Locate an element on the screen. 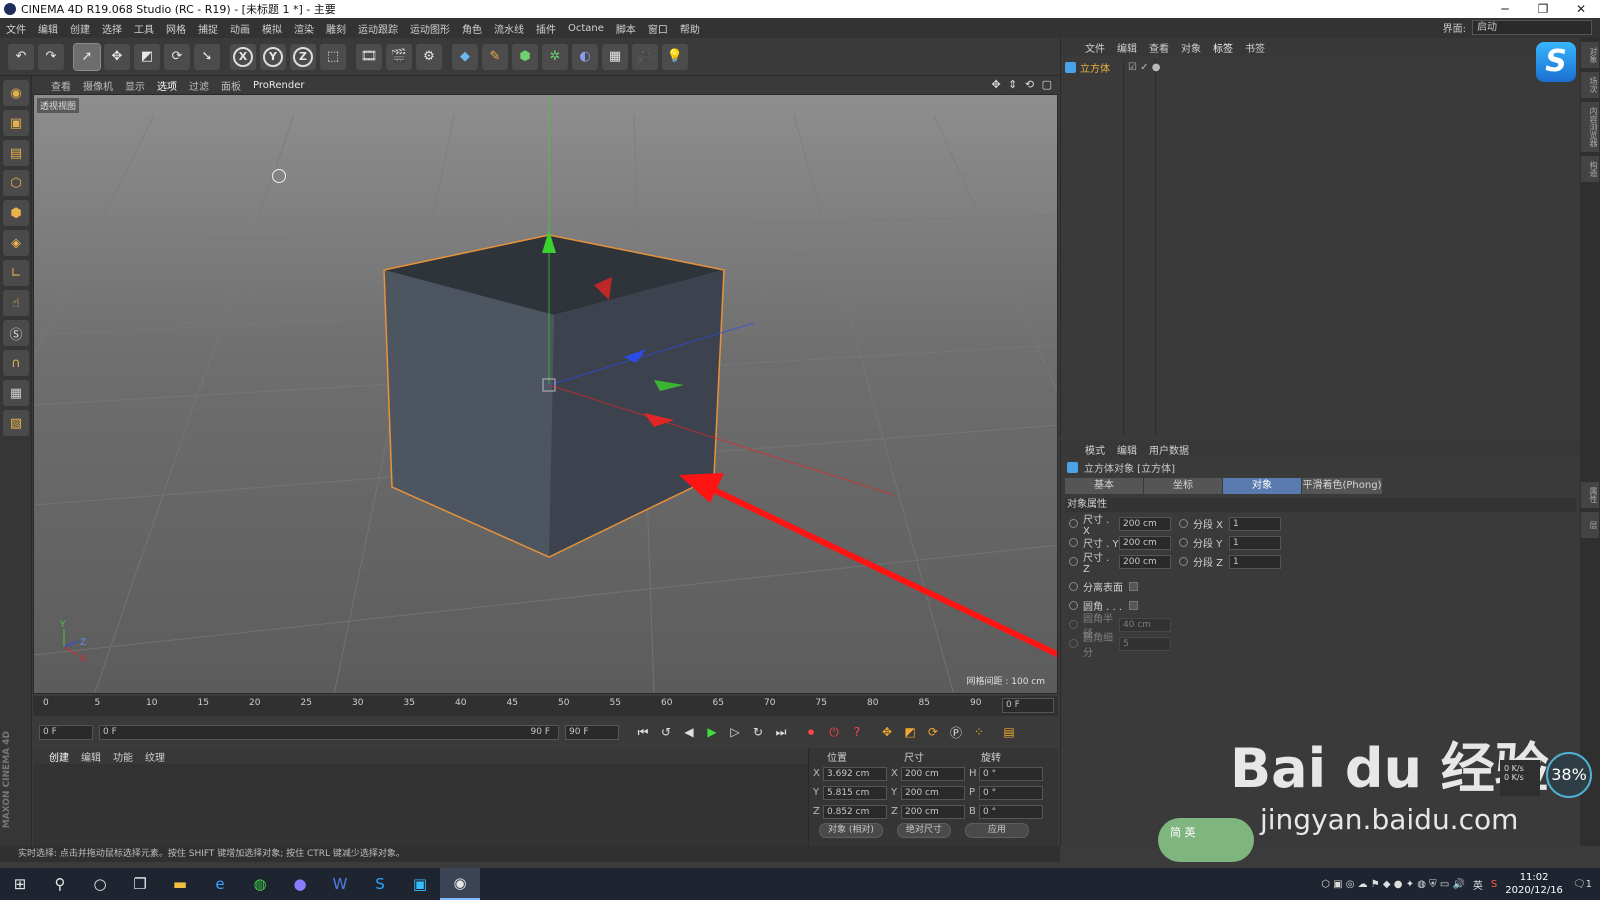  param-key-icon: Ⓟ is located at coordinates (956, 732).